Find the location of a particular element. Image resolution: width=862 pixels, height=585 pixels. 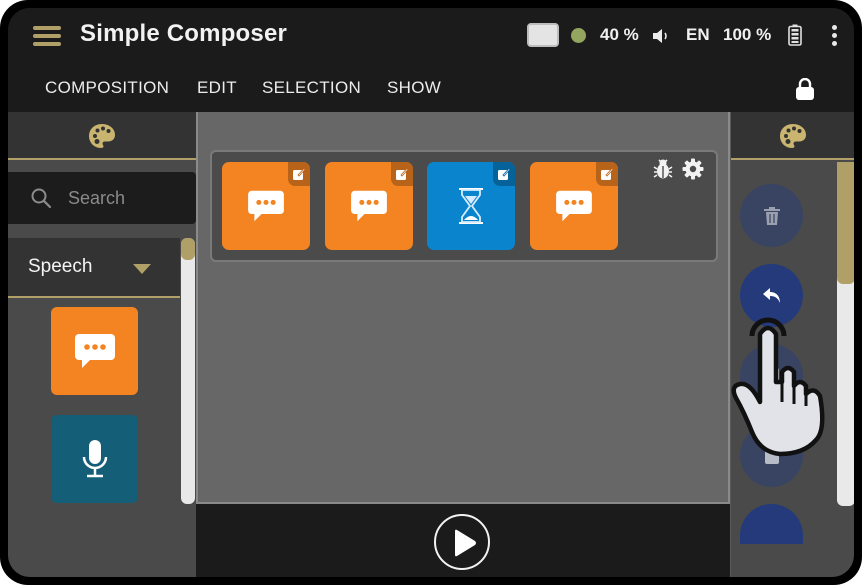

copy-icon is located at coordinates (771, 375).